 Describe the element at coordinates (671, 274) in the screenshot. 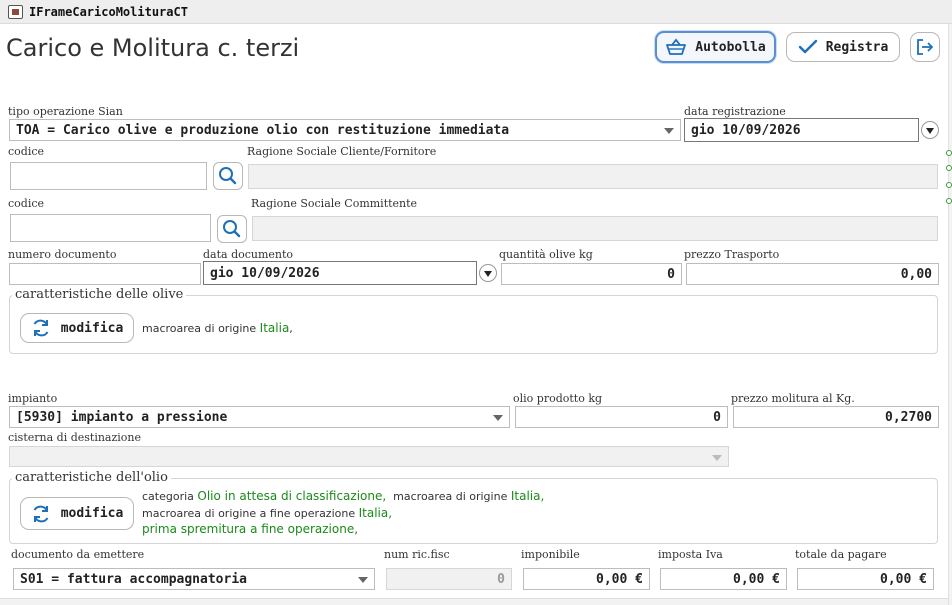

I see `quantita-olive-value: 0` at that location.